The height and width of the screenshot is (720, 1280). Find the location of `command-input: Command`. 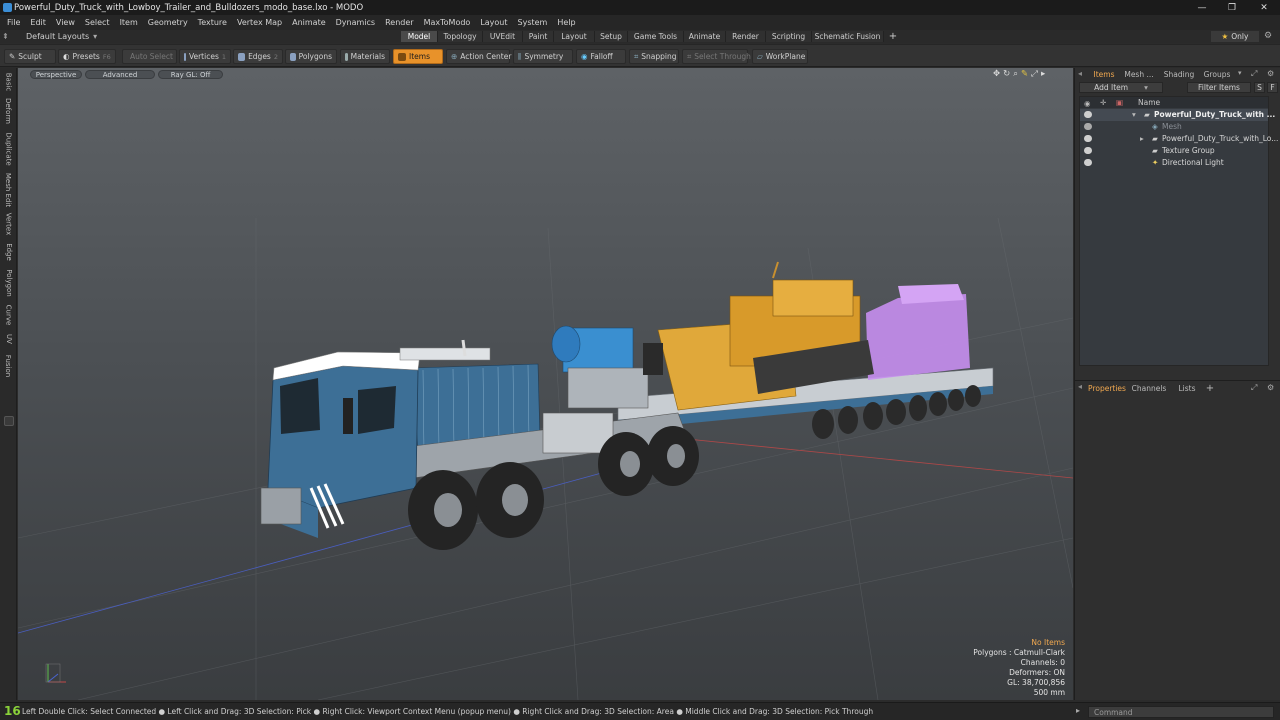

command-input: Command is located at coordinates (1181, 712).